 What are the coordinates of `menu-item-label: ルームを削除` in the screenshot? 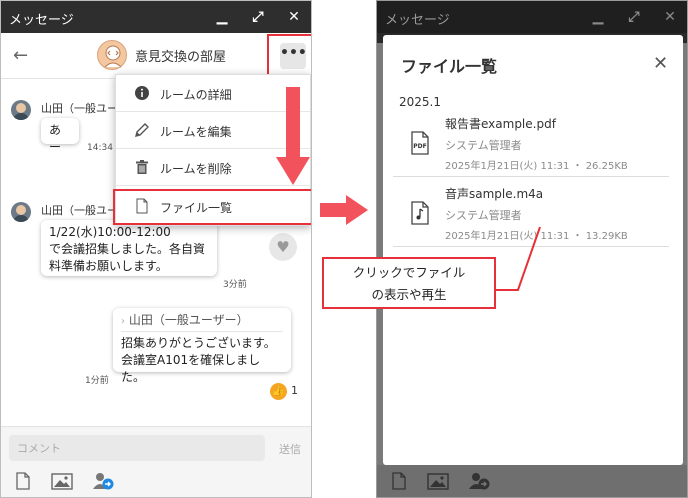 It's located at (196, 169).